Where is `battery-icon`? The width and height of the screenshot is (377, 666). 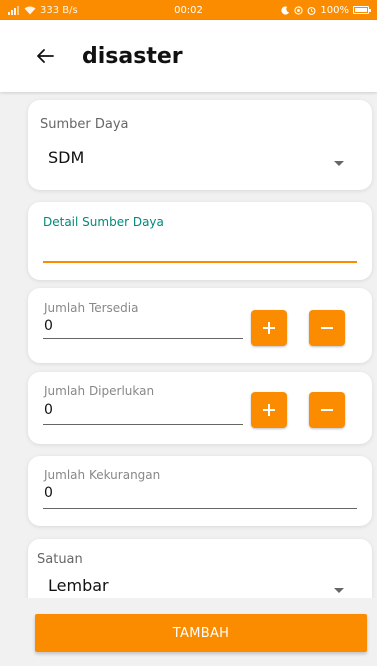 battery-icon is located at coordinates (362, 10).